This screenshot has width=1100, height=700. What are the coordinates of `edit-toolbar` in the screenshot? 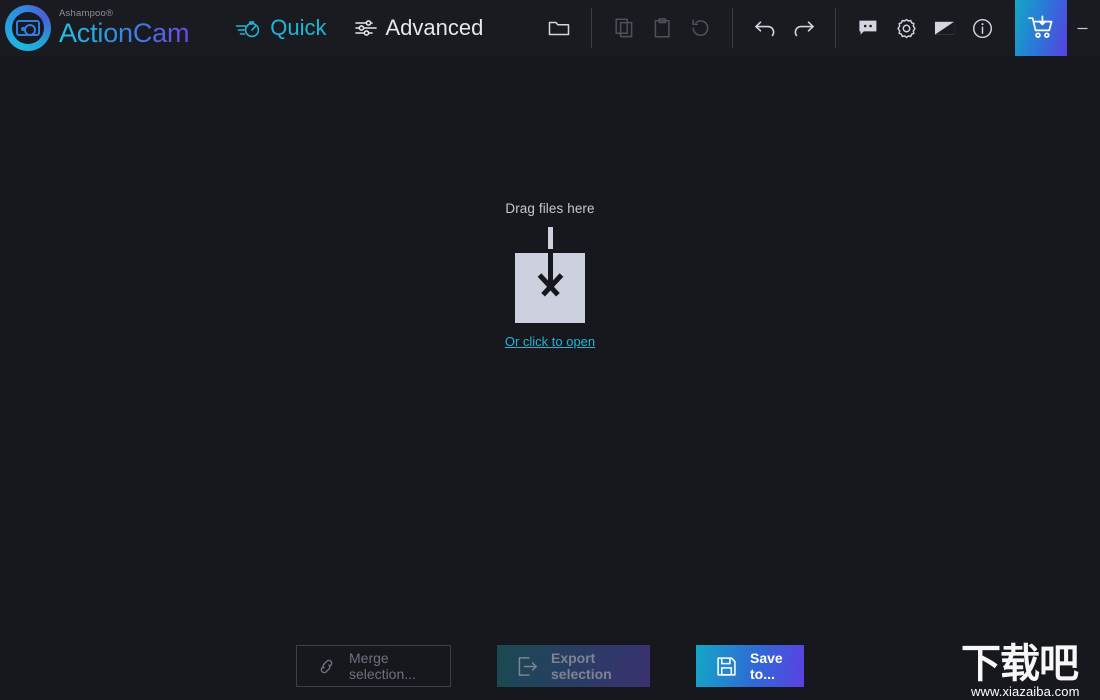 It's located at (694, 28).